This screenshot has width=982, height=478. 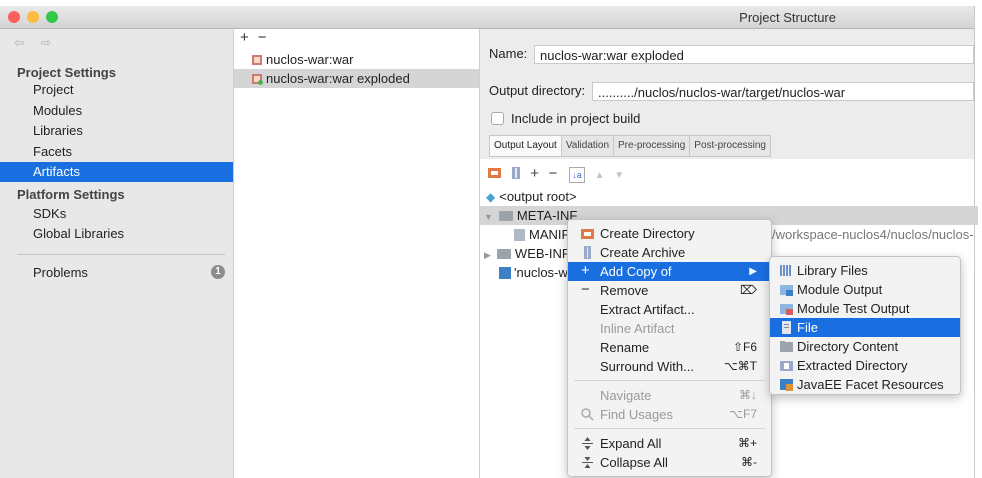 I want to click on menu-item-label: Collapse All, so click(x=634, y=462).